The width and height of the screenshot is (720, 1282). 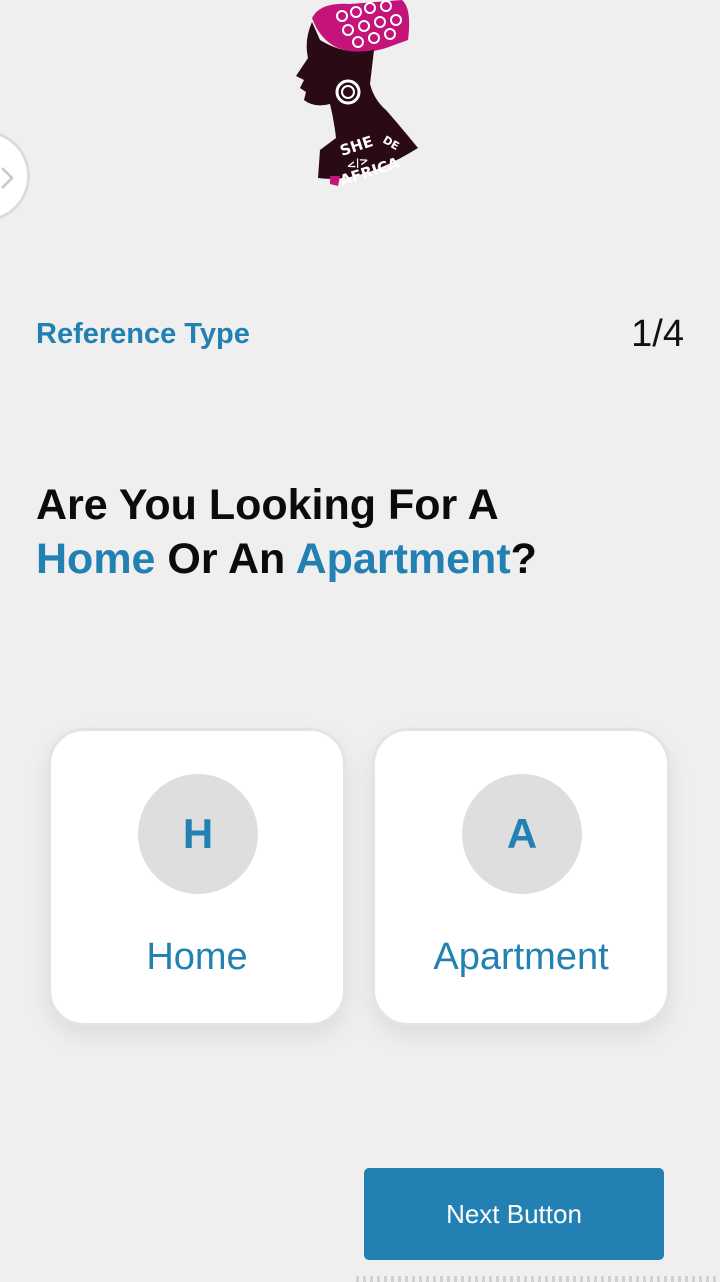 I want to click on next-button: Next Button, so click(x=514, y=1214).